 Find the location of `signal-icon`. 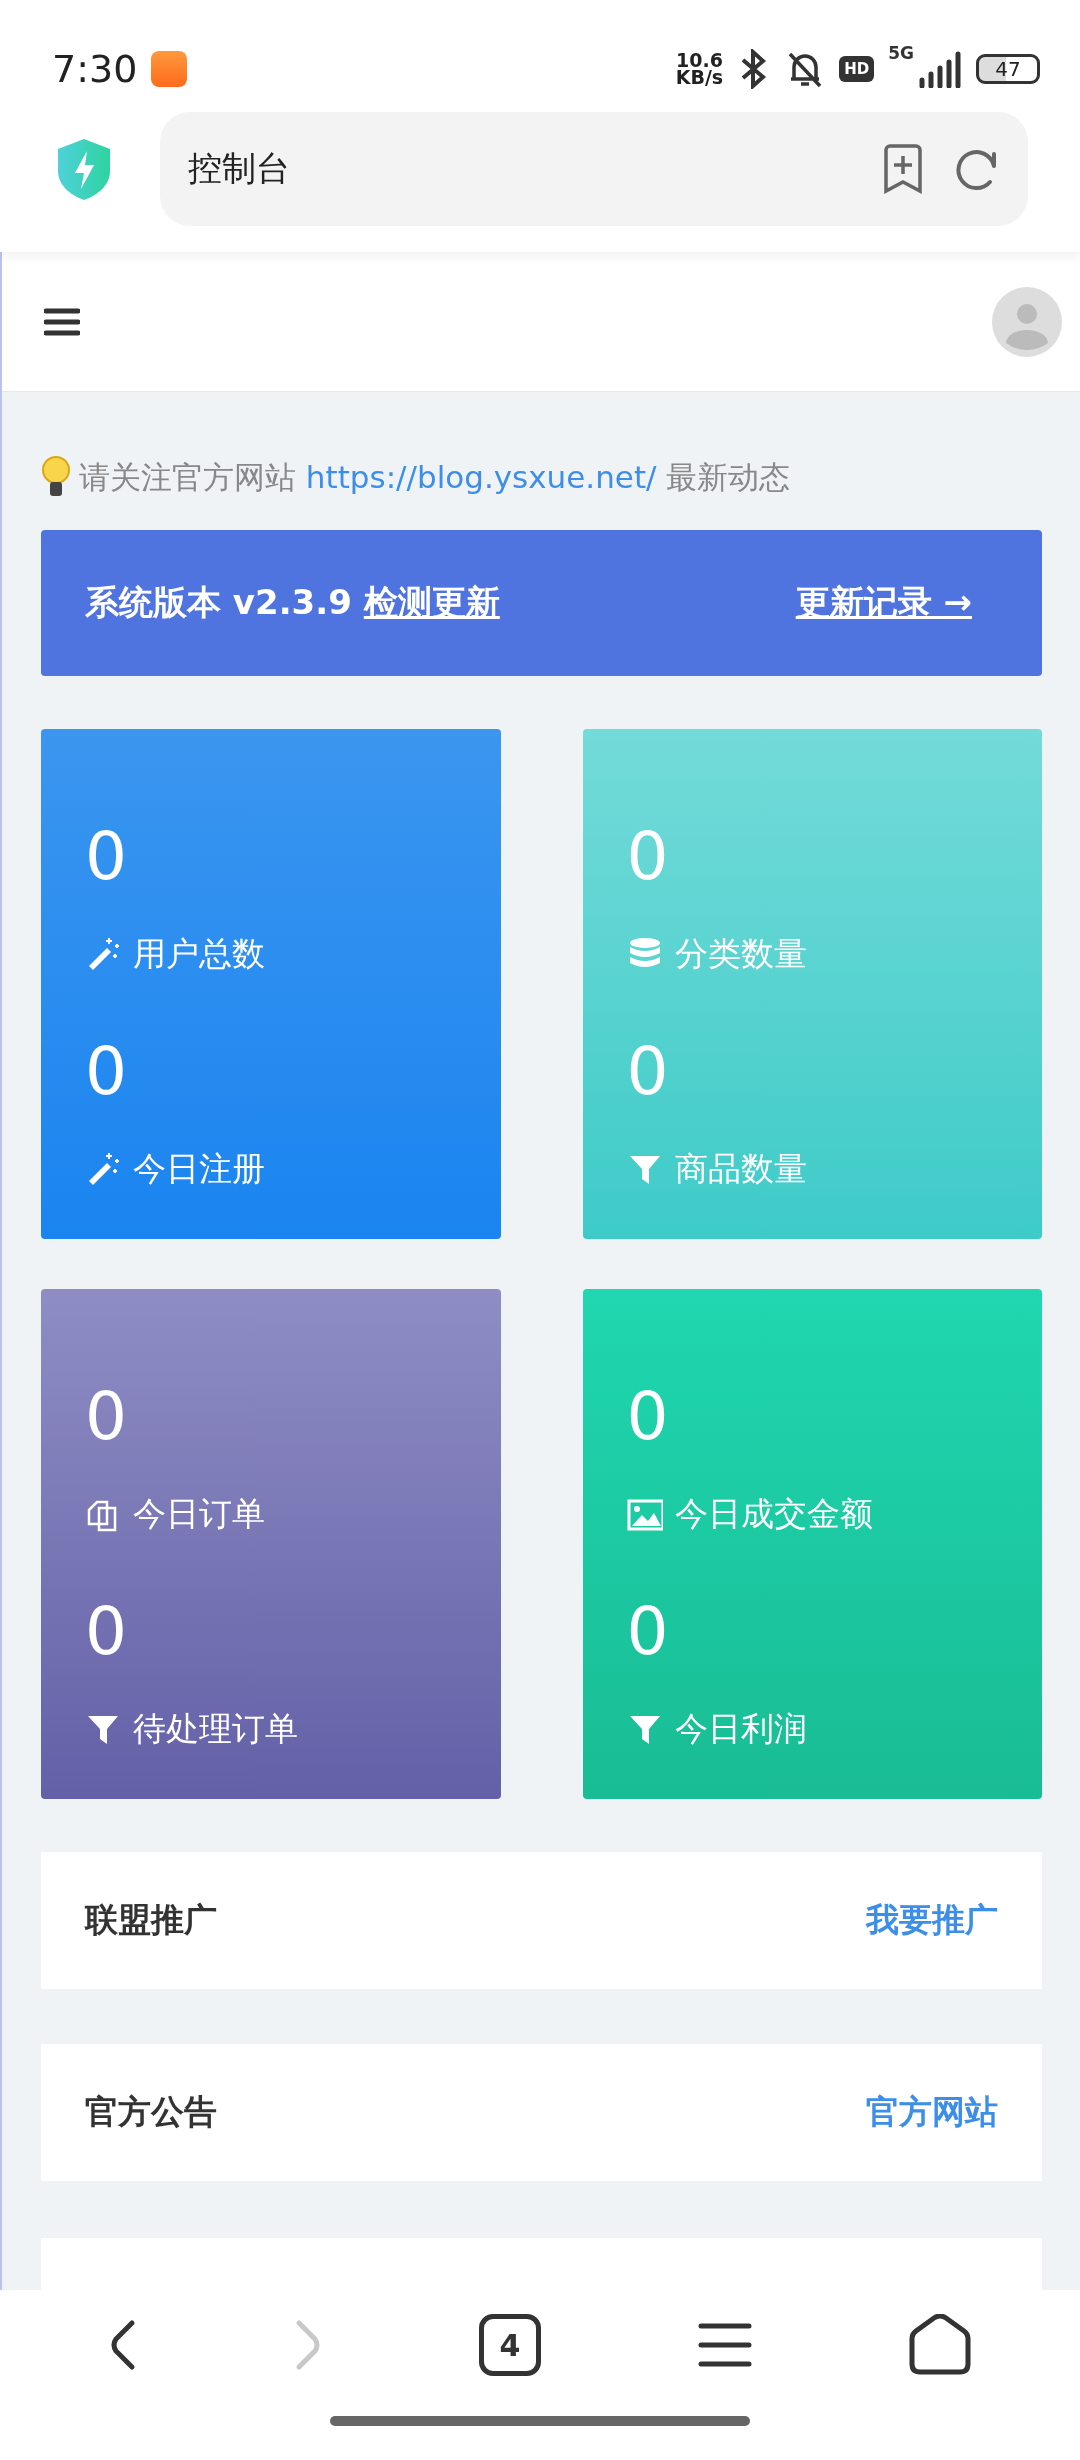

signal-icon is located at coordinates (940, 69).